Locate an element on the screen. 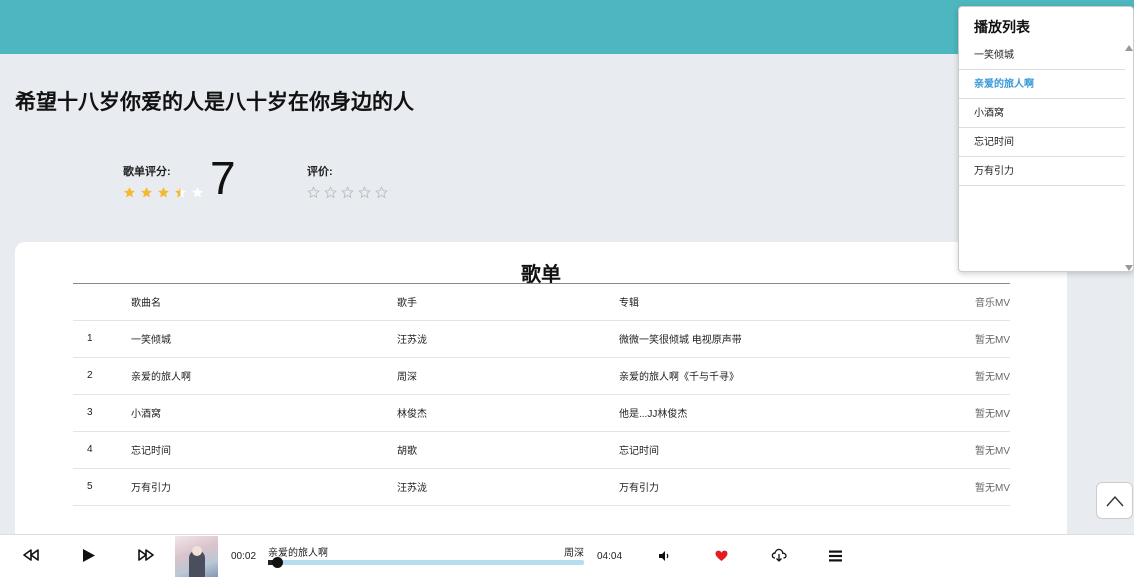 The image size is (1134, 577). table-row: 4 忘记时间 胡歌 忘记时间 暂无MV is located at coordinates (541, 450).